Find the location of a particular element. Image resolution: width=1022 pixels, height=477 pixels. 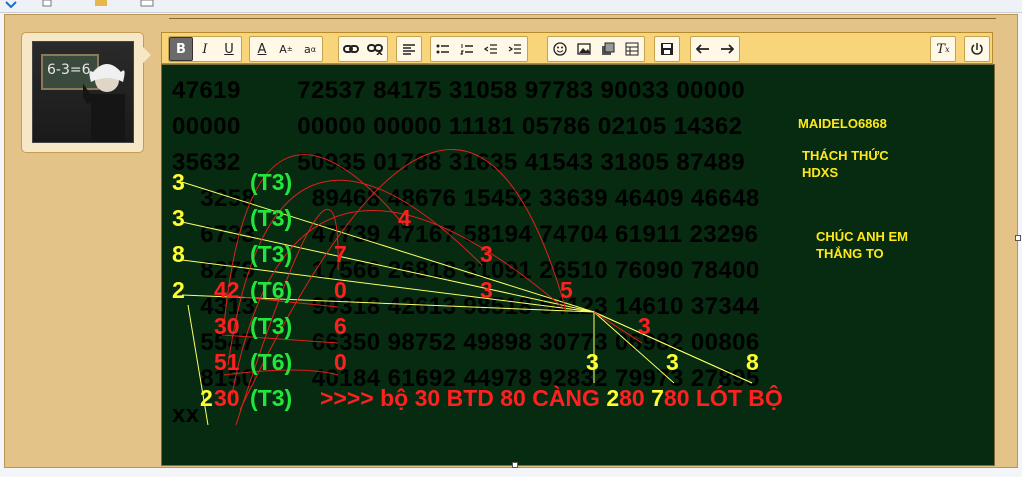

red-number: 42 is located at coordinates (227, 290).